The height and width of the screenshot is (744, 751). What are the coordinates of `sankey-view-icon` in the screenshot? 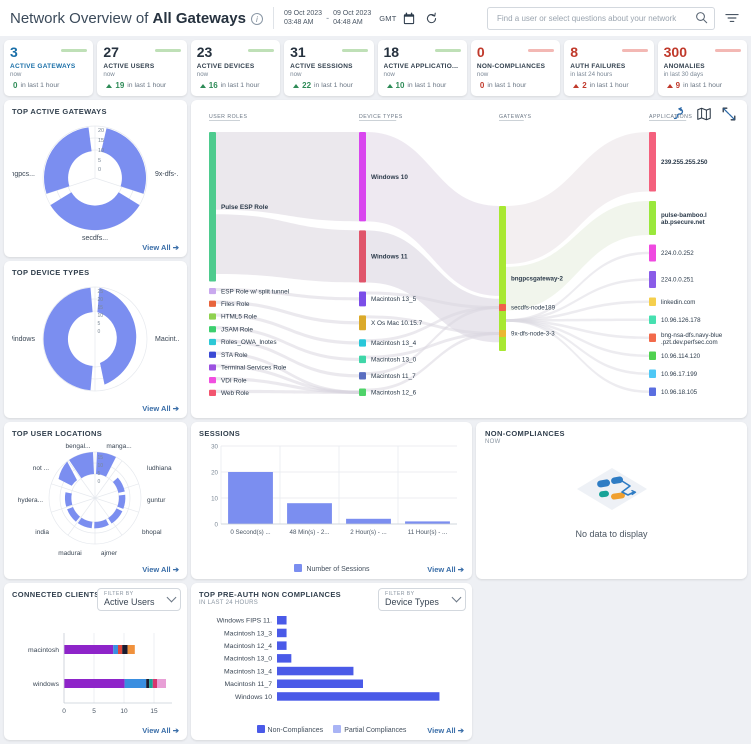 It's located at (679, 115).